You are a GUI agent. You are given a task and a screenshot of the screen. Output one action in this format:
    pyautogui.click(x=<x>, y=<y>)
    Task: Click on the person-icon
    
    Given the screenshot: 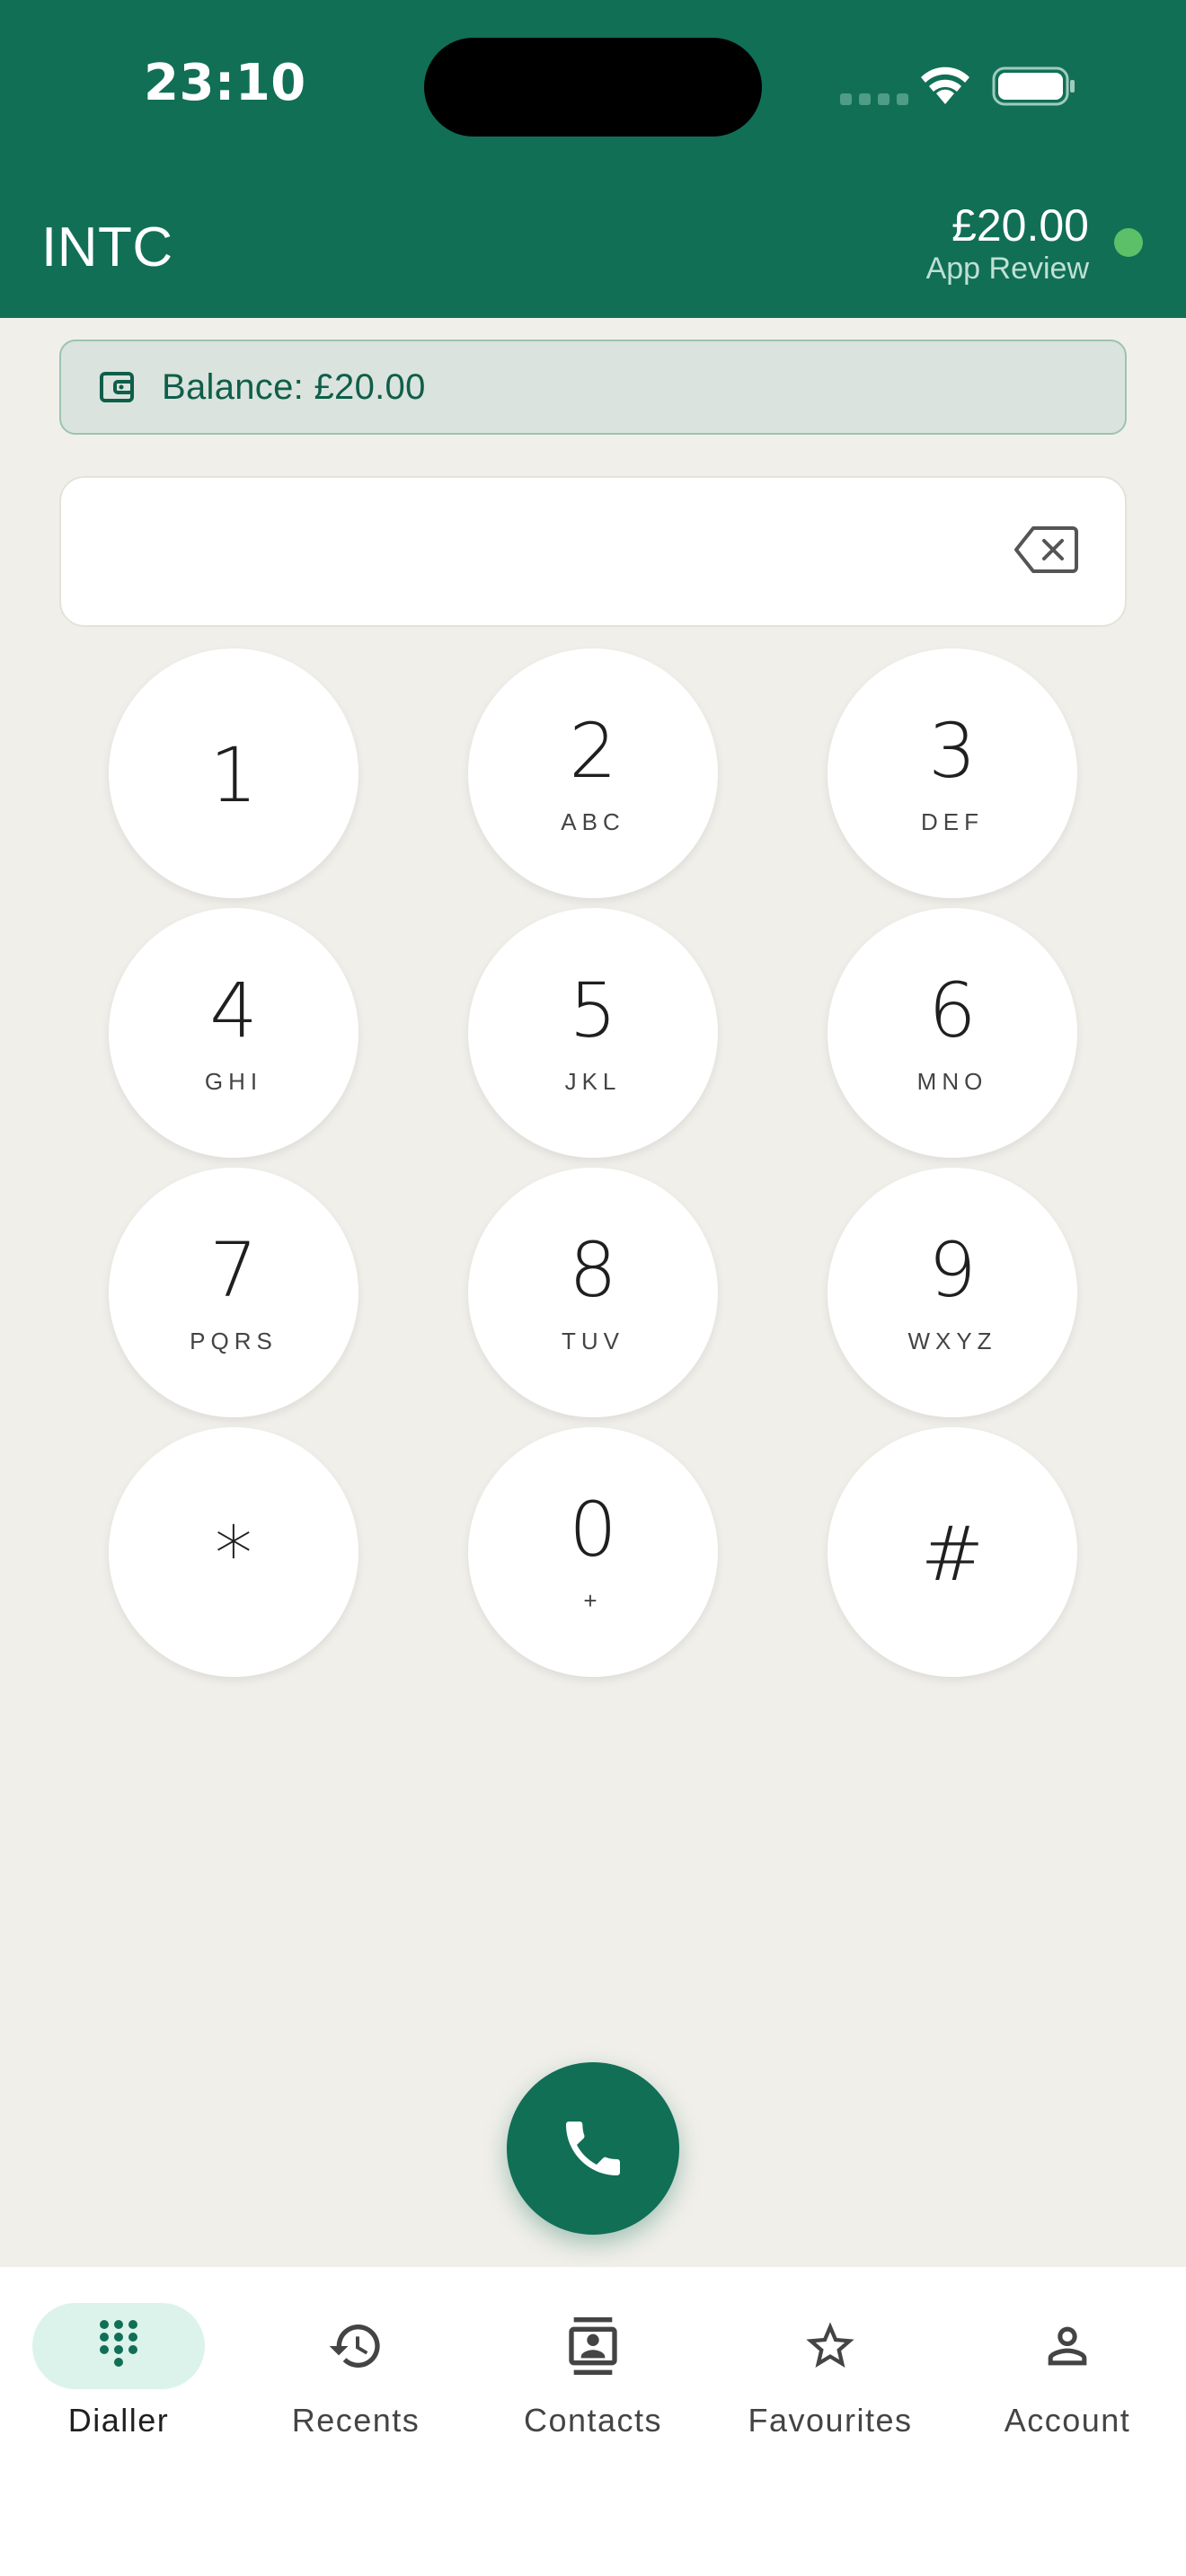 What is the action you would take?
    pyautogui.click(x=1067, y=2346)
    